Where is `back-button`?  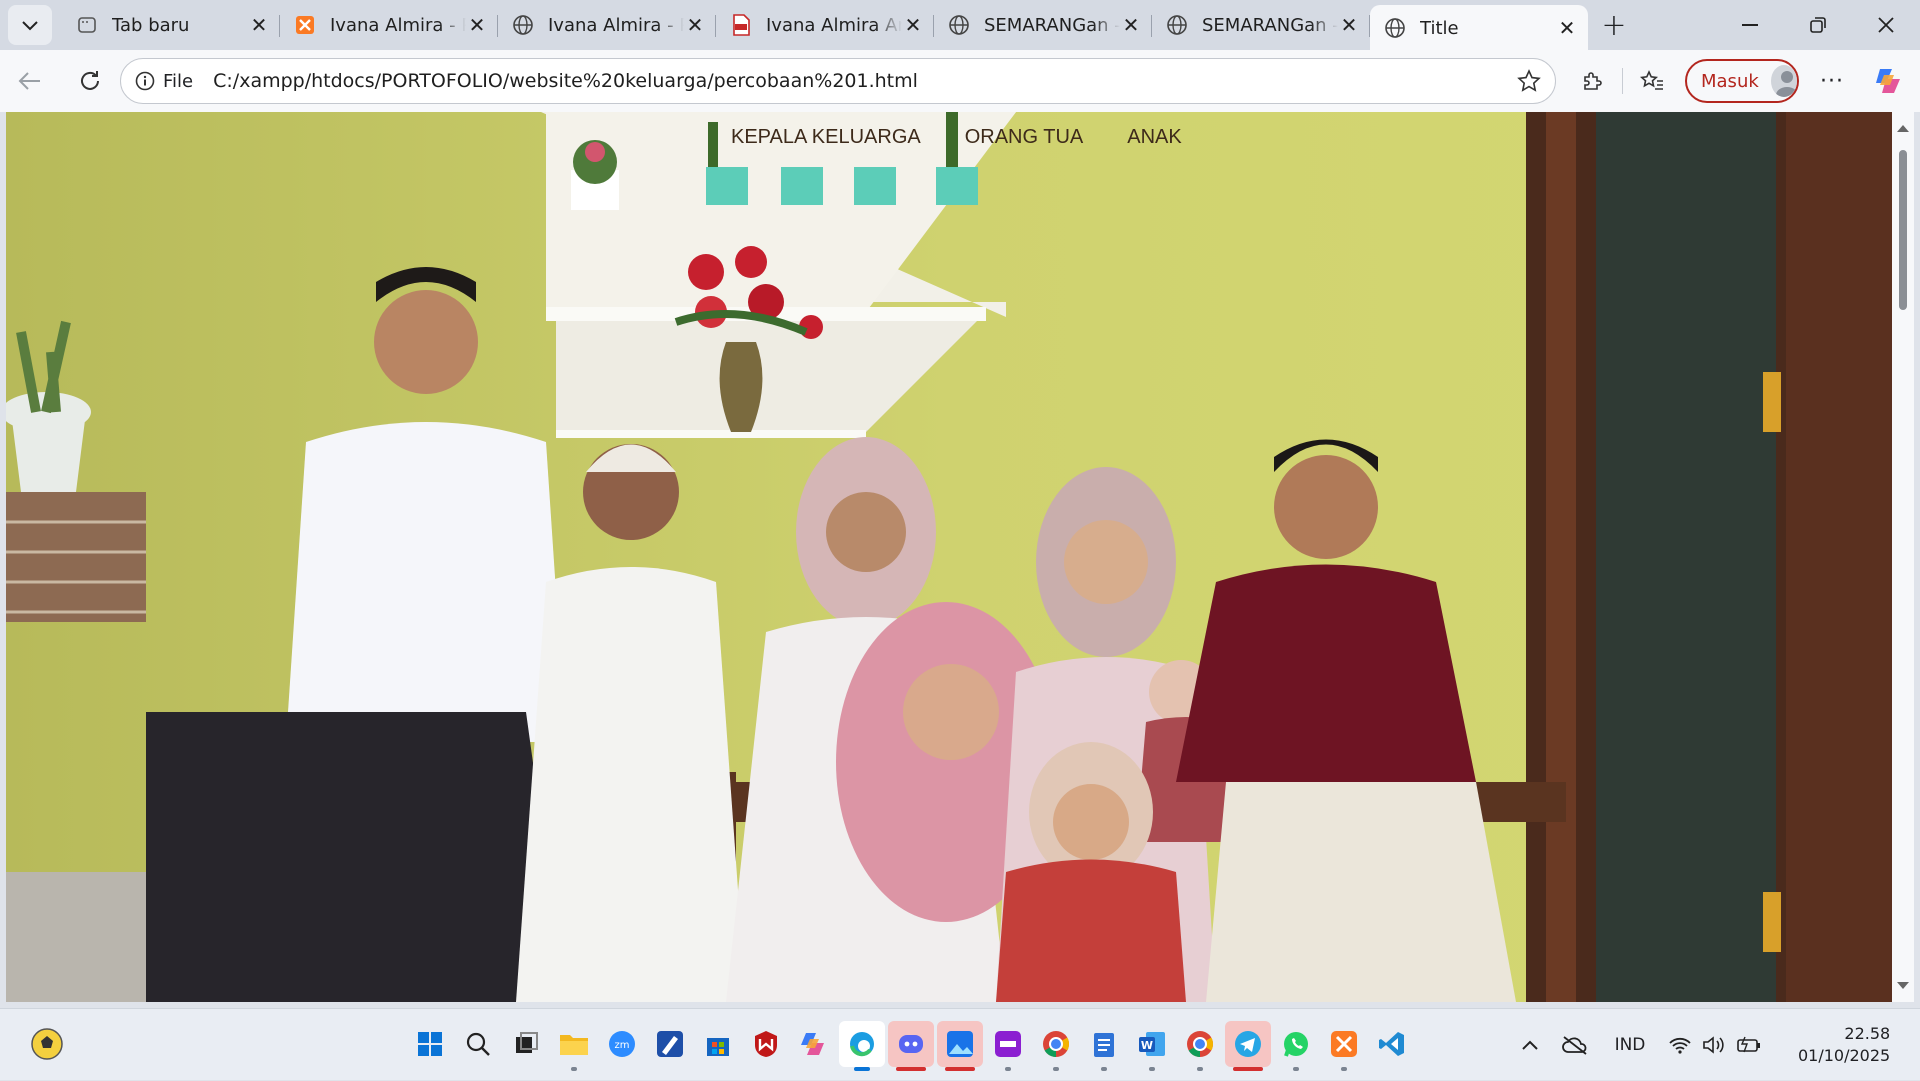
back-button is located at coordinates (30, 81).